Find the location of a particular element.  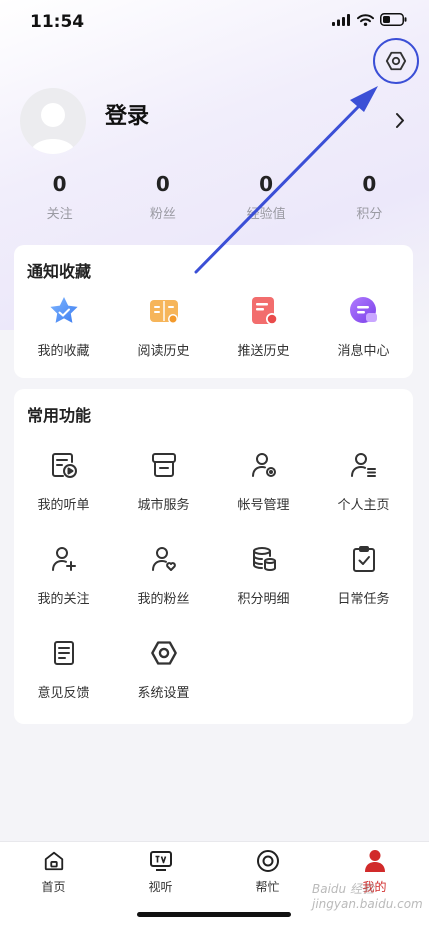

circle-icon is located at coordinates (267, 861).